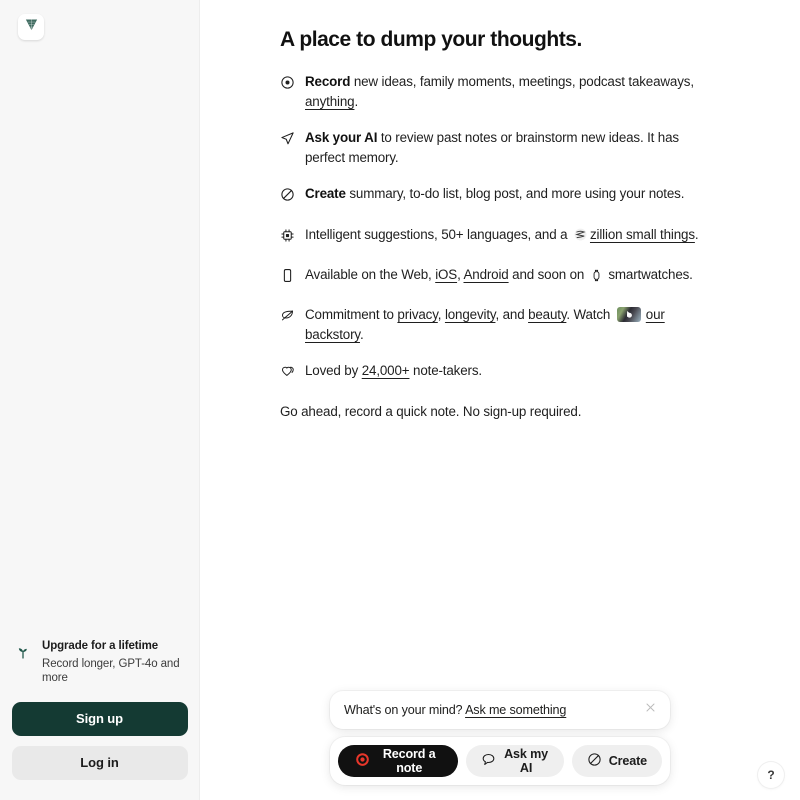 The image size is (800, 800). What do you see at coordinates (441, 314) in the screenshot?
I see `sep: ,` at bounding box center [441, 314].